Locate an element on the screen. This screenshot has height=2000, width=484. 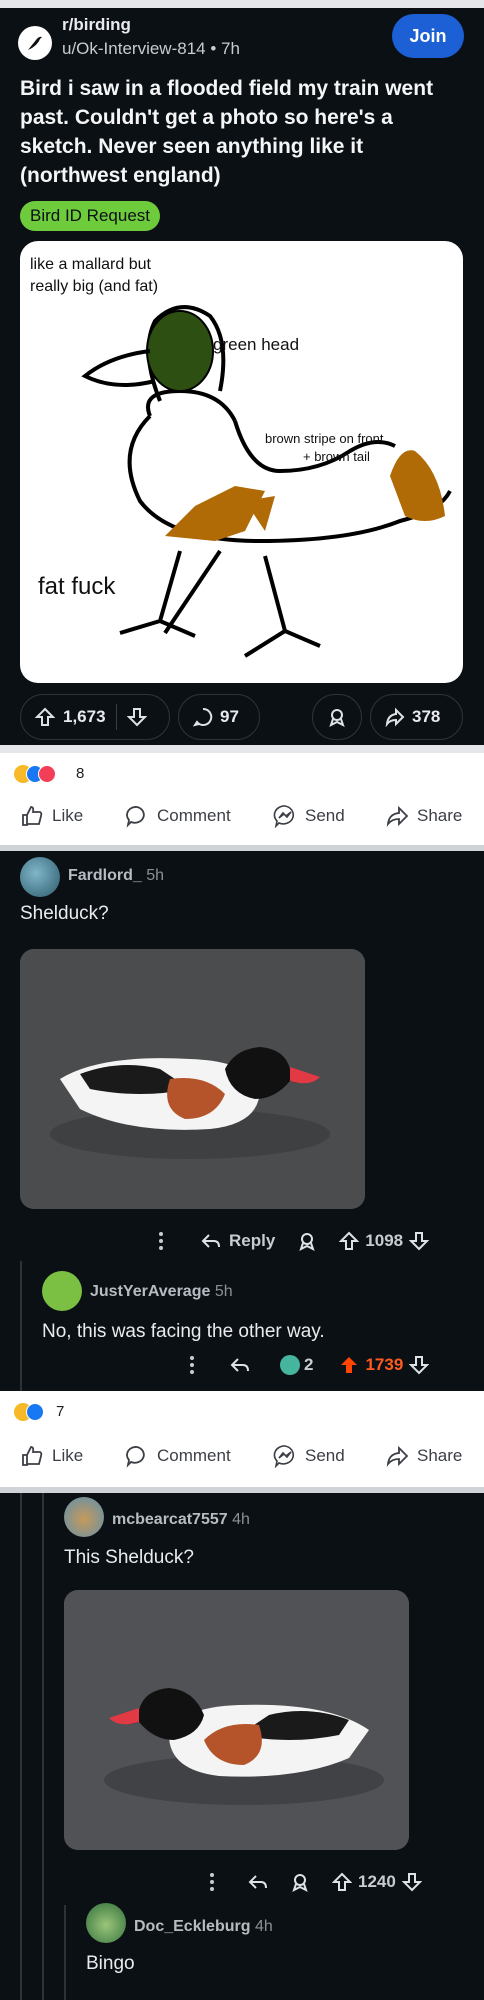
comment-action-bar: 2 1739 is located at coordinates (325, 1365).